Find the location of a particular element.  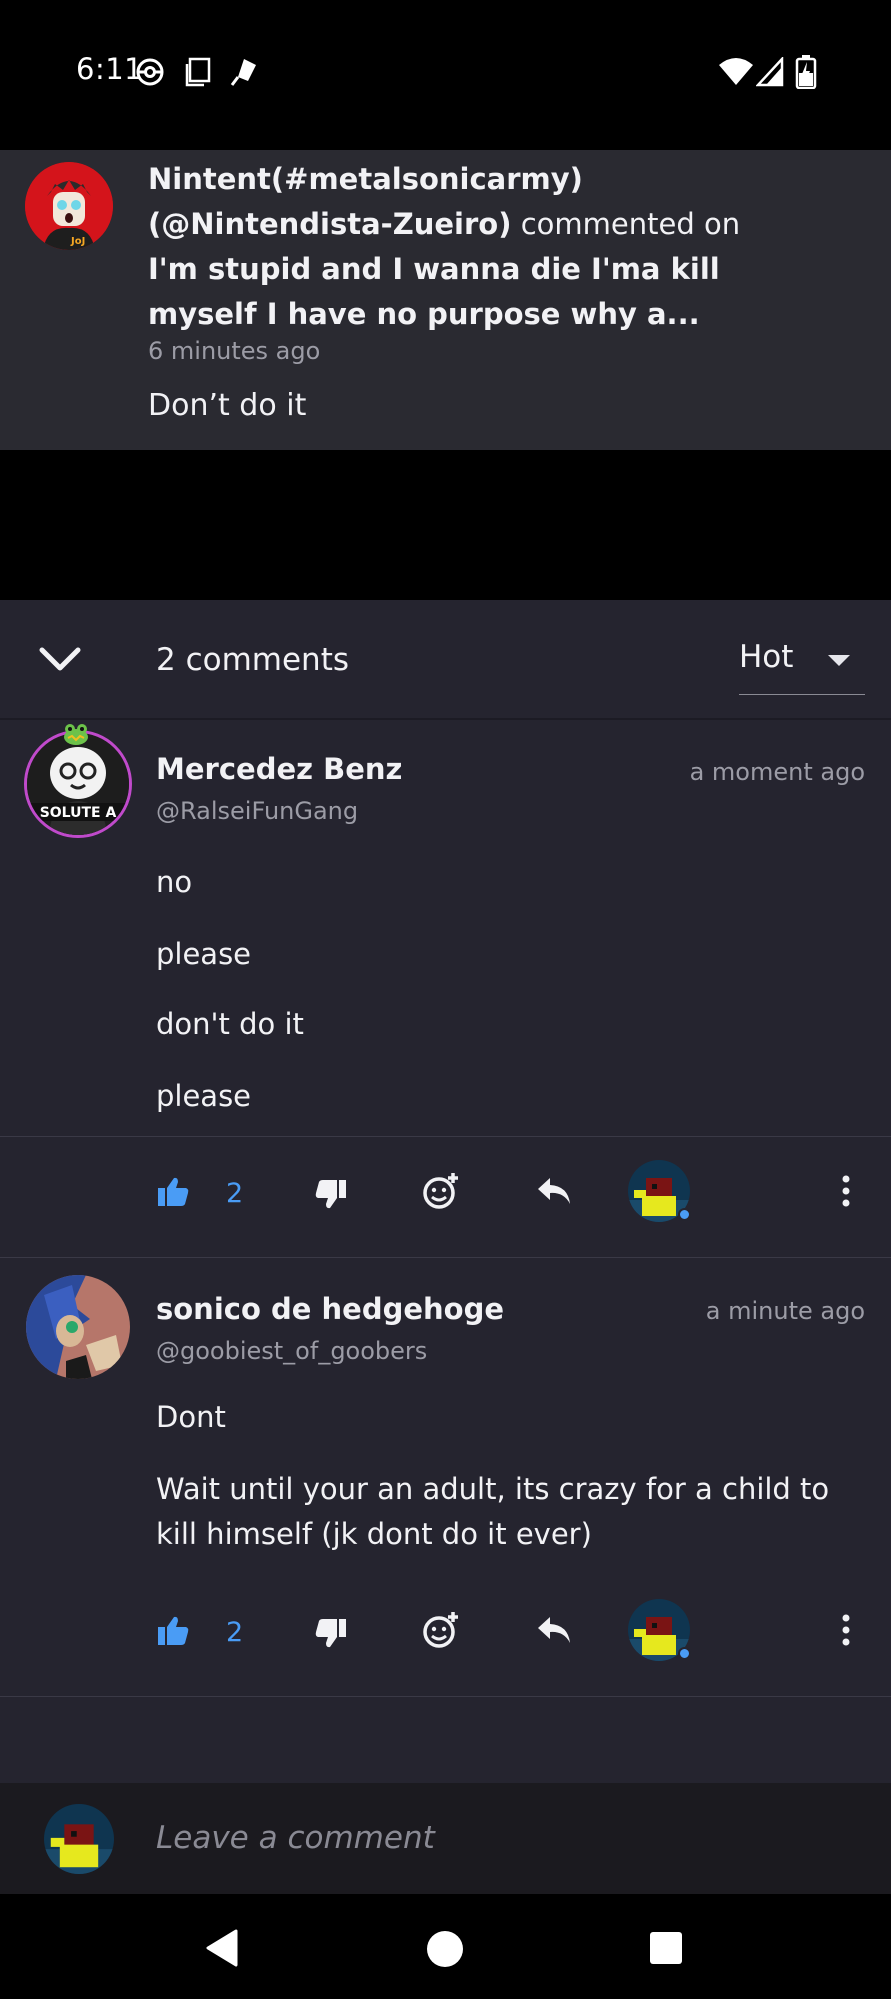

comment-text-line: don't do it is located at coordinates (230, 1024).